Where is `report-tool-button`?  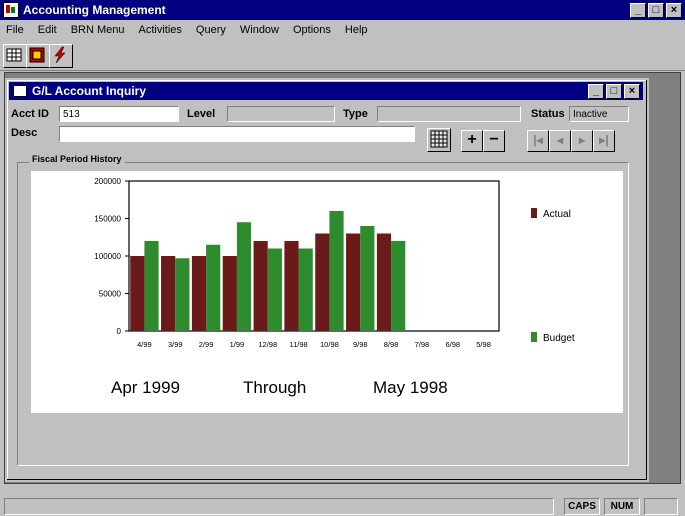
report-tool-button is located at coordinates (38, 56).